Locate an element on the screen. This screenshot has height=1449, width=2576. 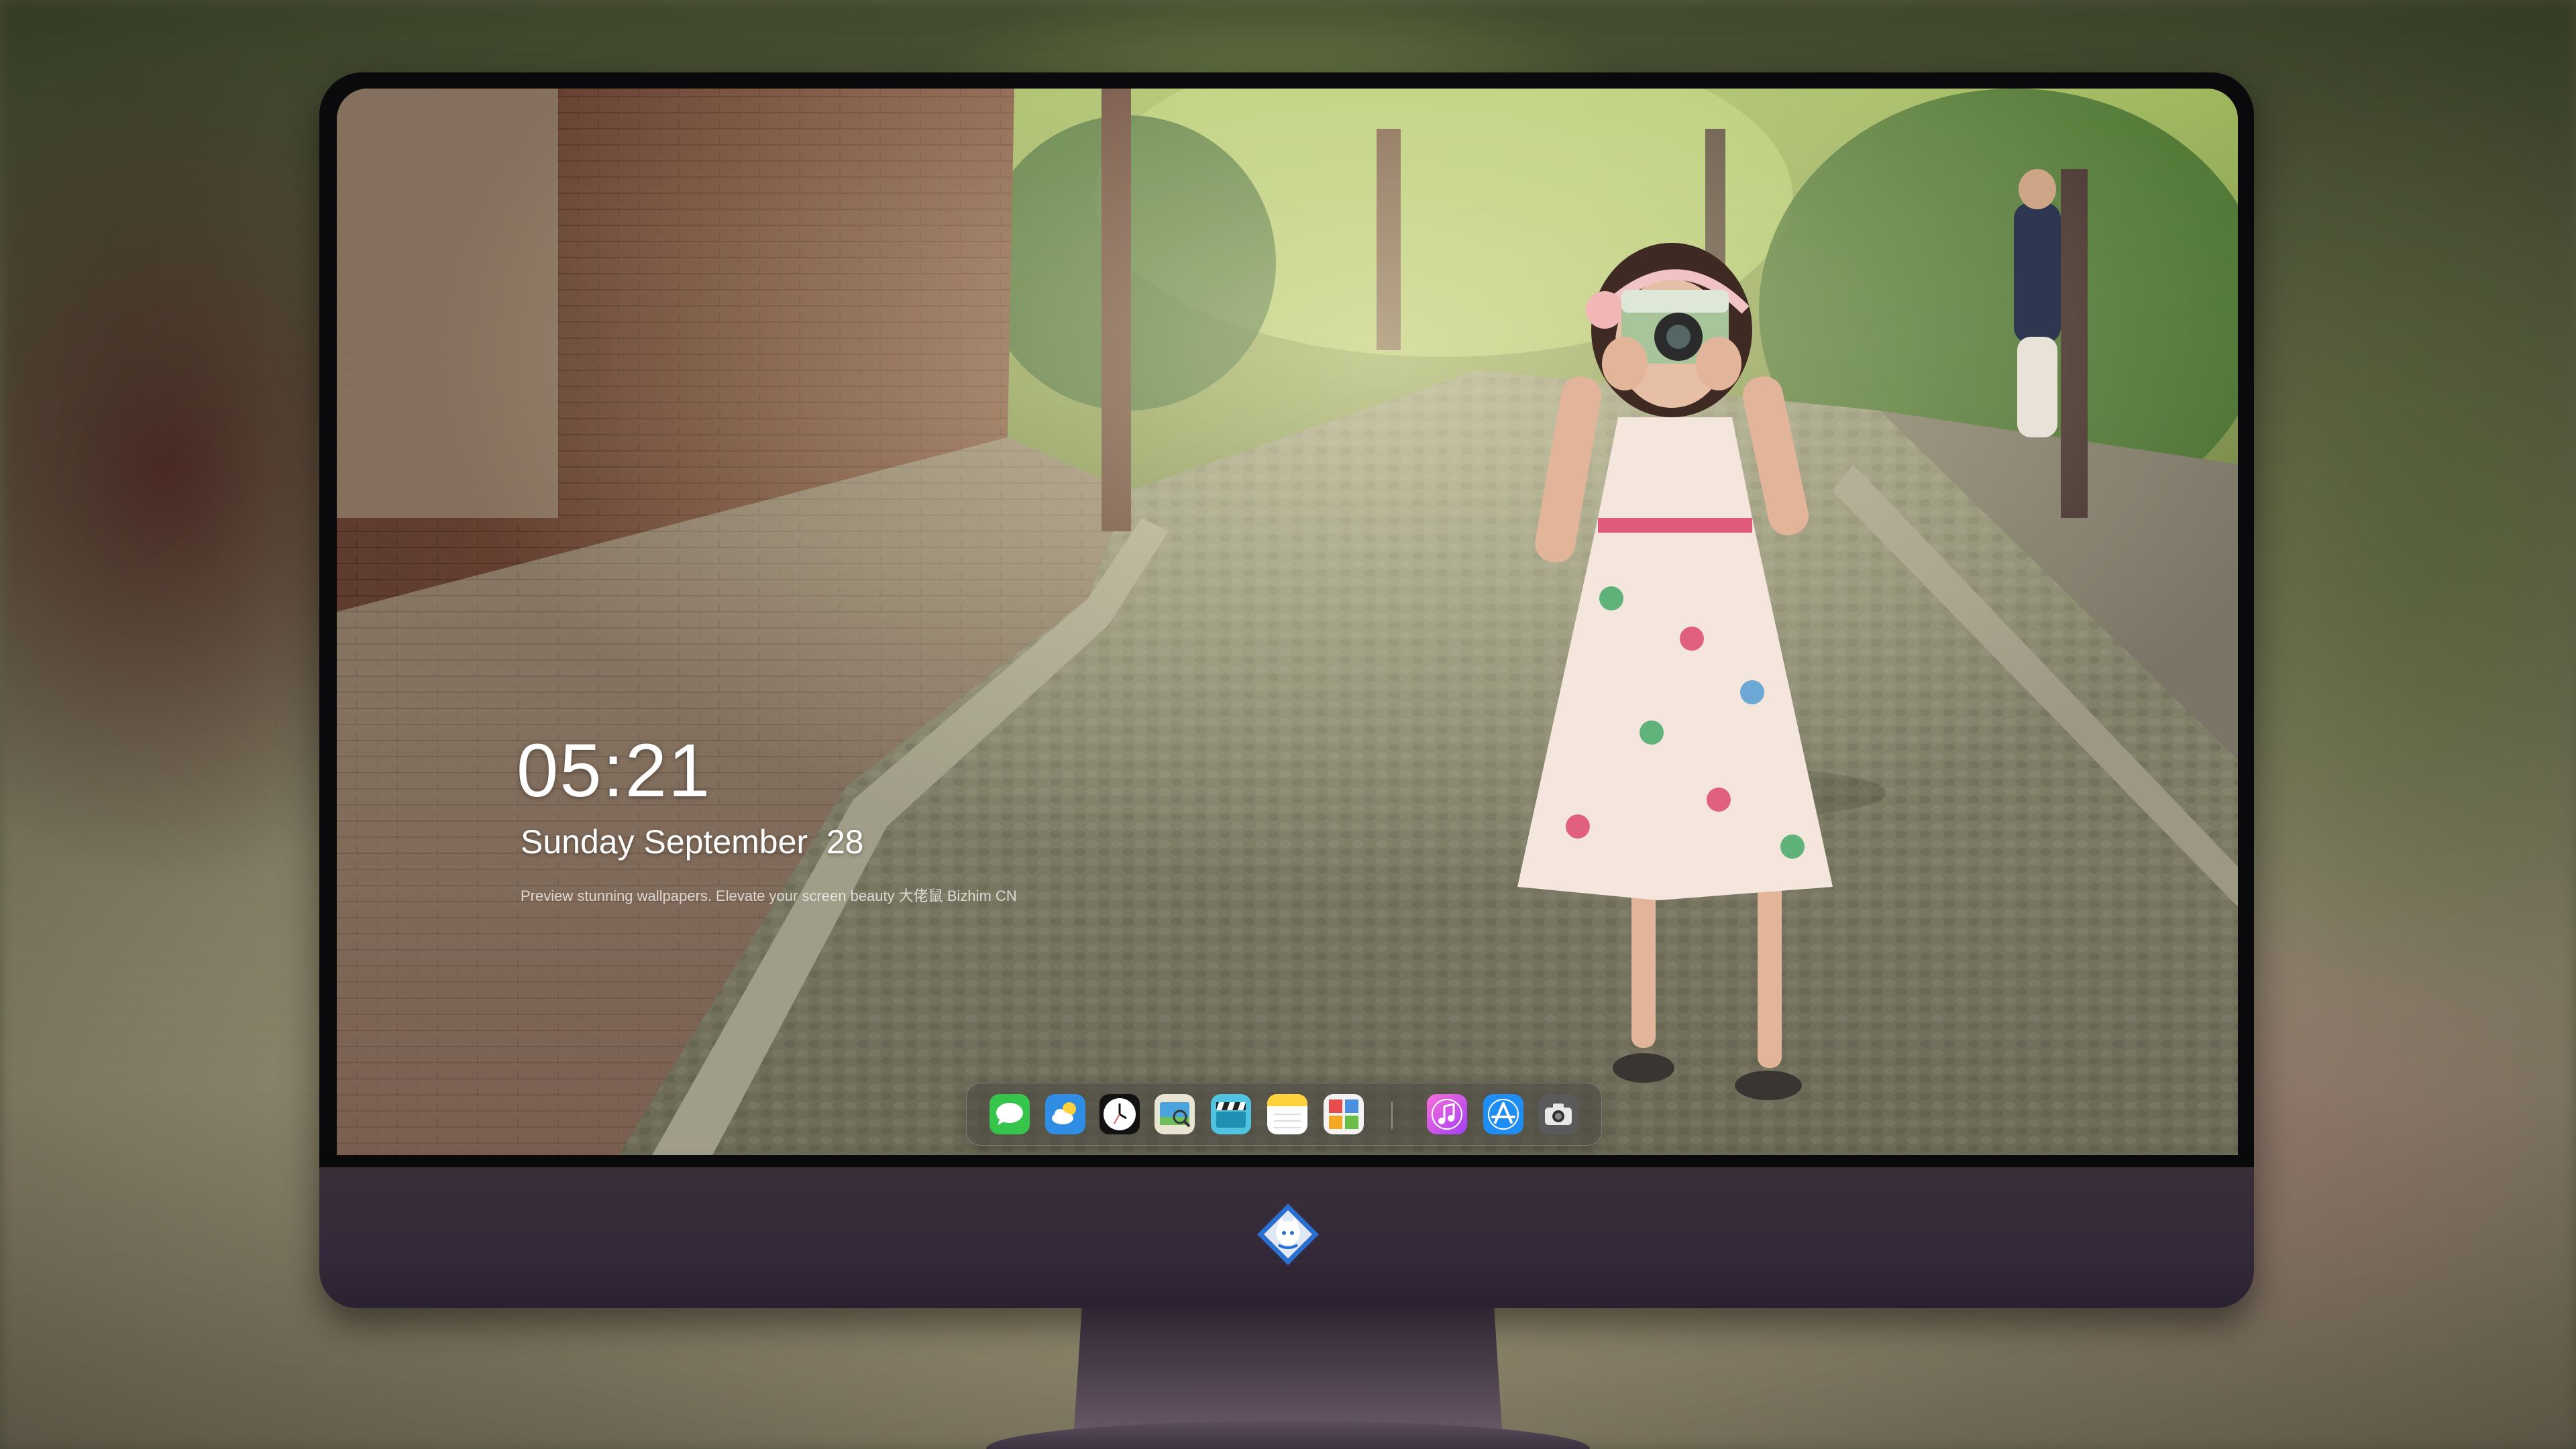
photo-booth-icon is located at coordinates (1344, 1114).